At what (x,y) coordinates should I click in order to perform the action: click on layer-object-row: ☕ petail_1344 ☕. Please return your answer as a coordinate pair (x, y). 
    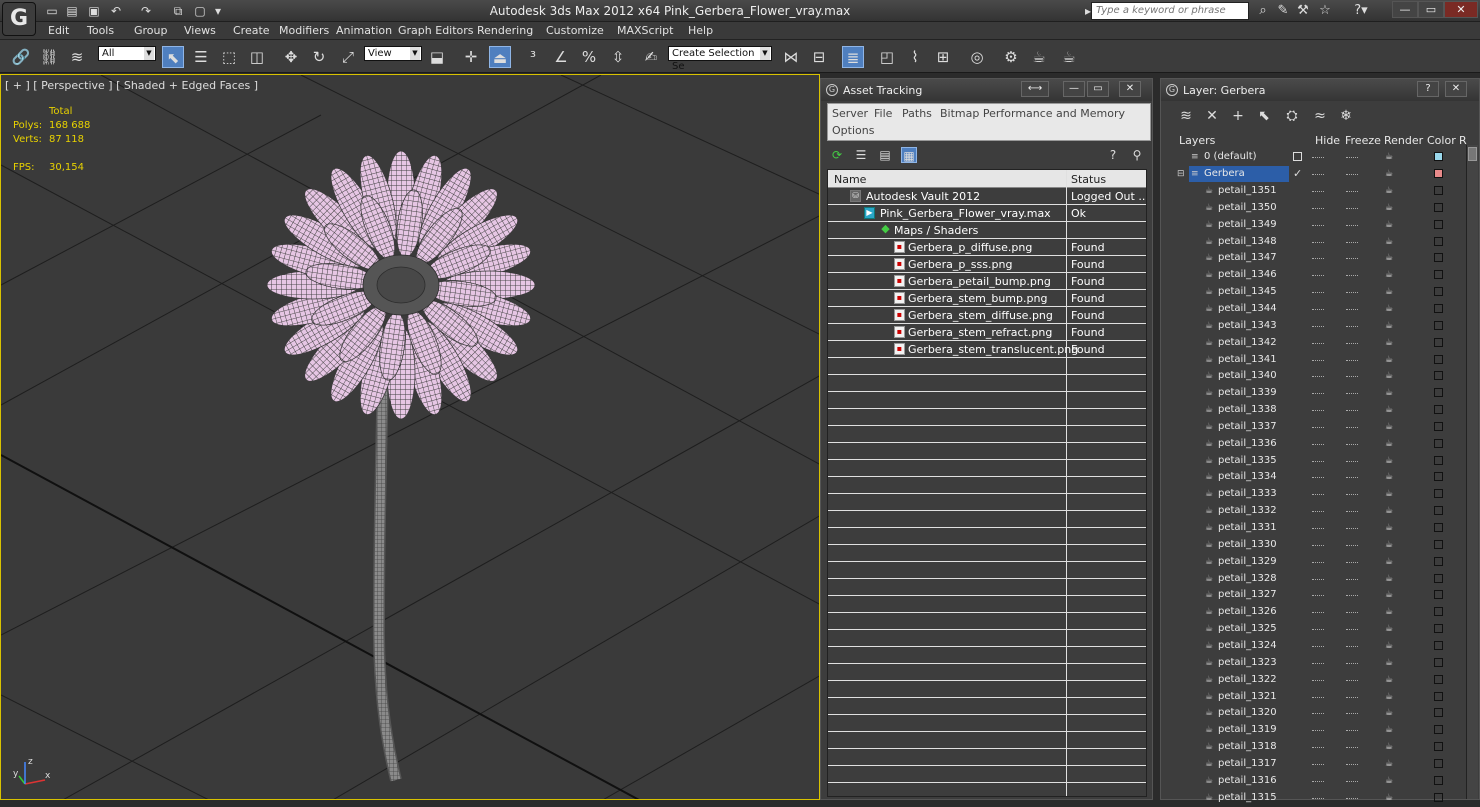
    Looking at the image, I should click on (1321, 309).